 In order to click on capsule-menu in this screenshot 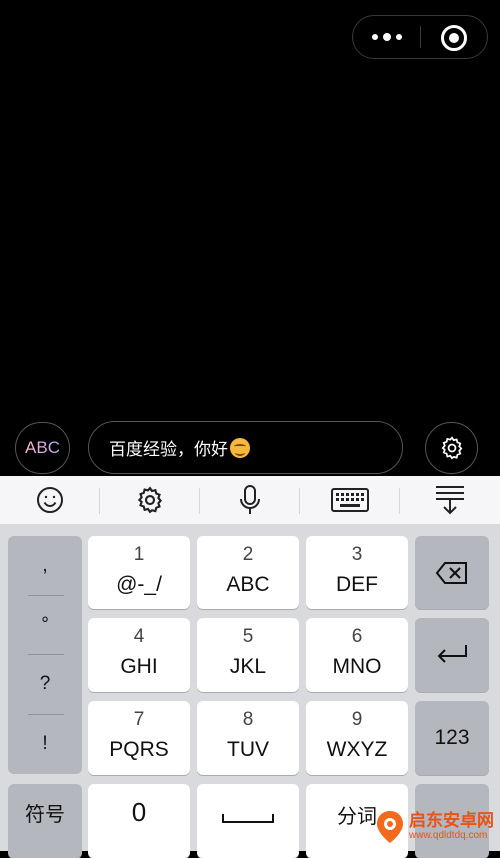, I will do `click(420, 37)`.